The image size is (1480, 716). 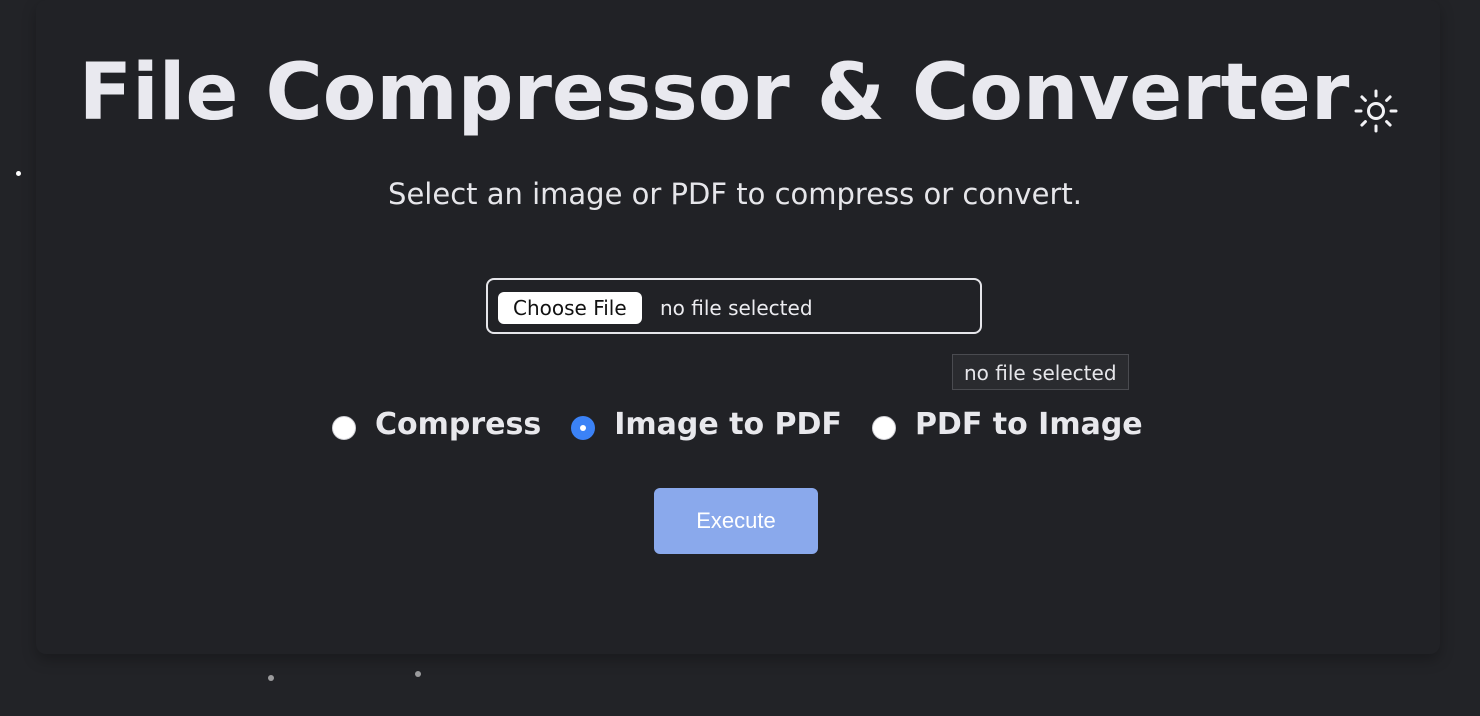 What do you see at coordinates (583, 428) in the screenshot?
I see `image-to-pdf-radio` at bounding box center [583, 428].